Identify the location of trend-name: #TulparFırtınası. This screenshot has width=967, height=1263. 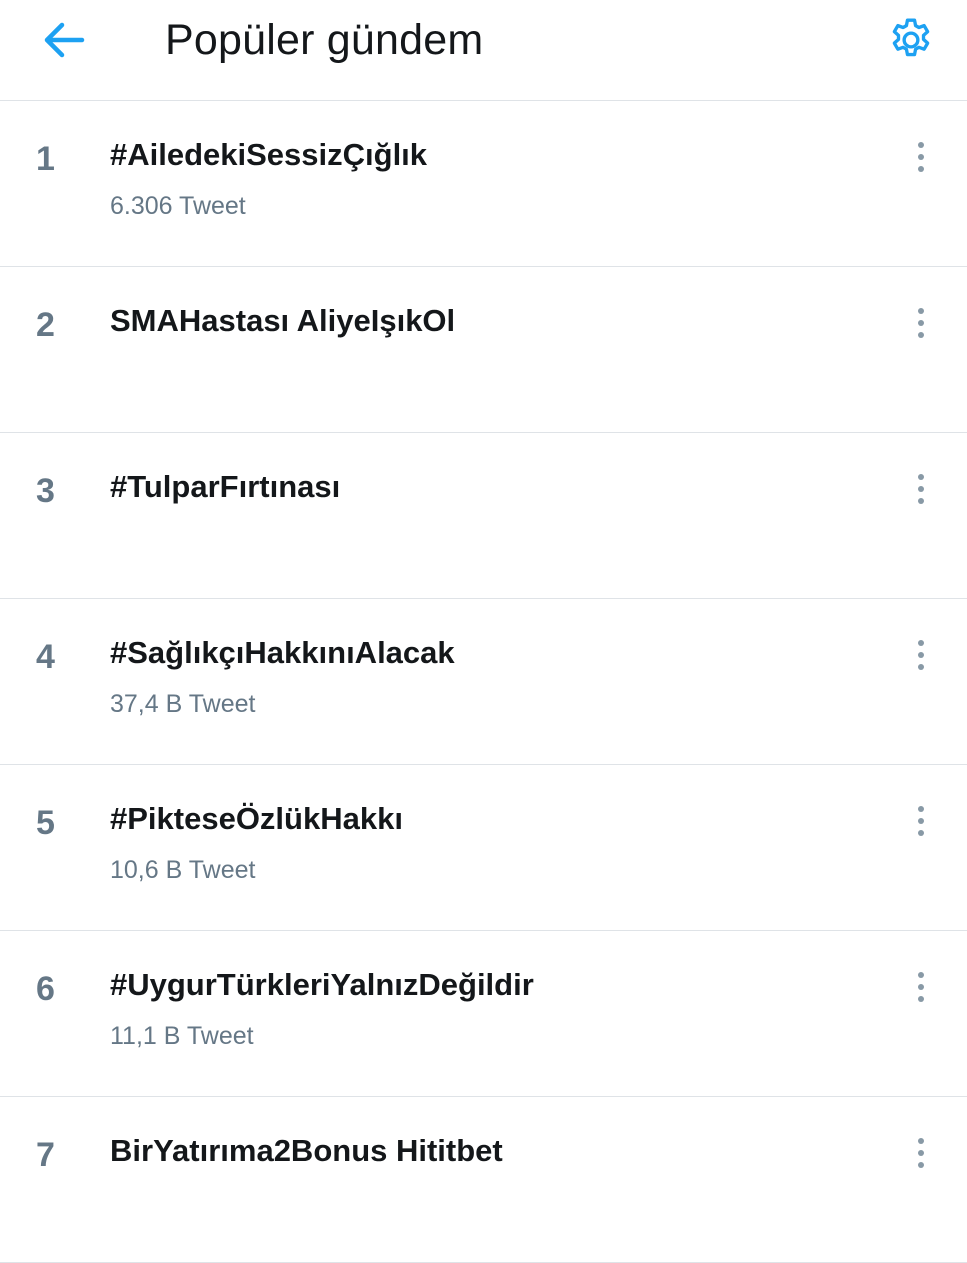
(225, 486).